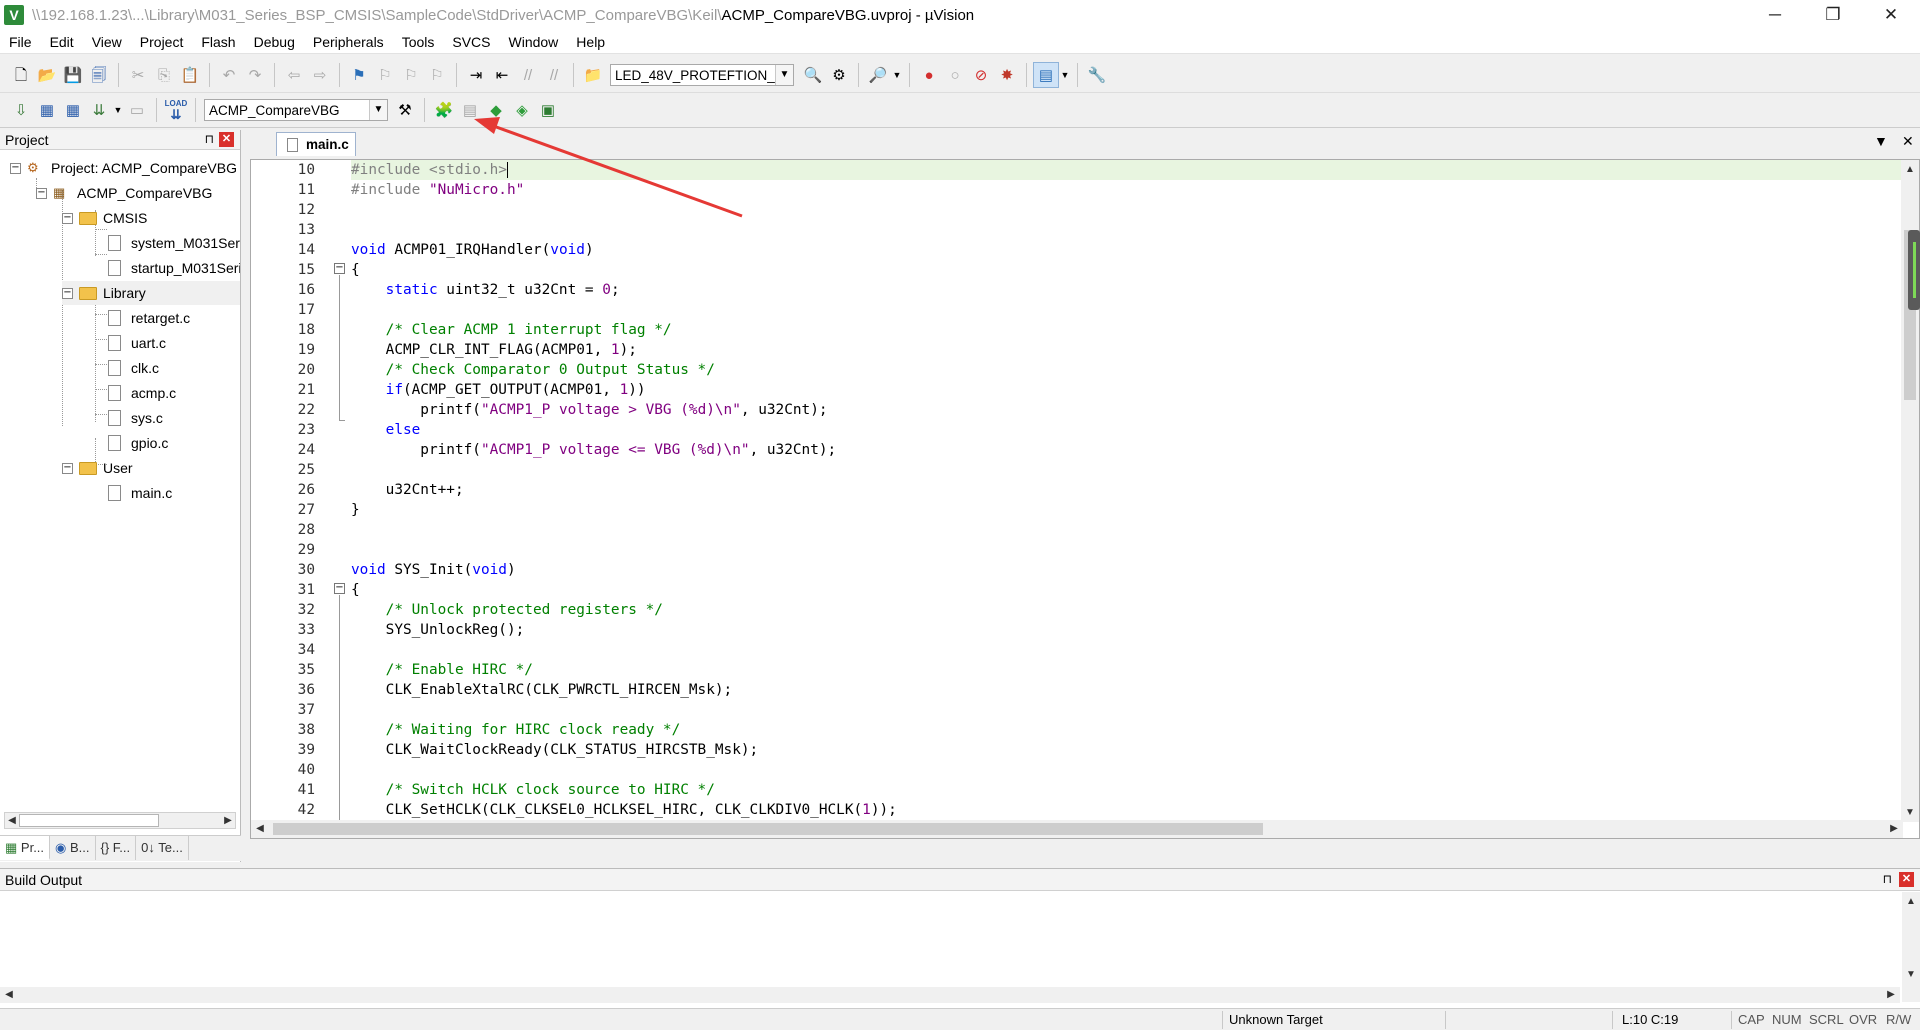 The image size is (1920, 1030). I want to click on unindent-icon: ⇤, so click(502, 75).